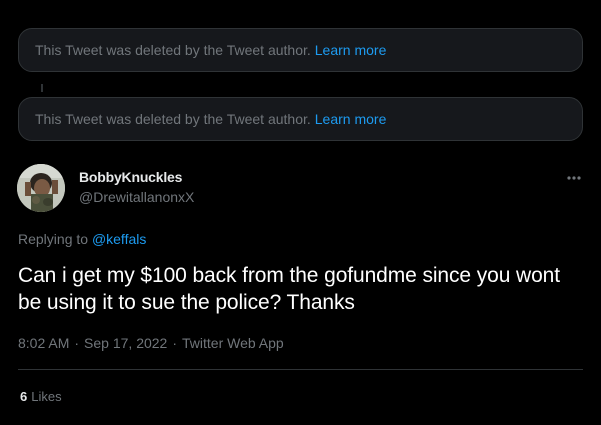  What do you see at coordinates (300, 369) in the screenshot?
I see `divider` at bounding box center [300, 369].